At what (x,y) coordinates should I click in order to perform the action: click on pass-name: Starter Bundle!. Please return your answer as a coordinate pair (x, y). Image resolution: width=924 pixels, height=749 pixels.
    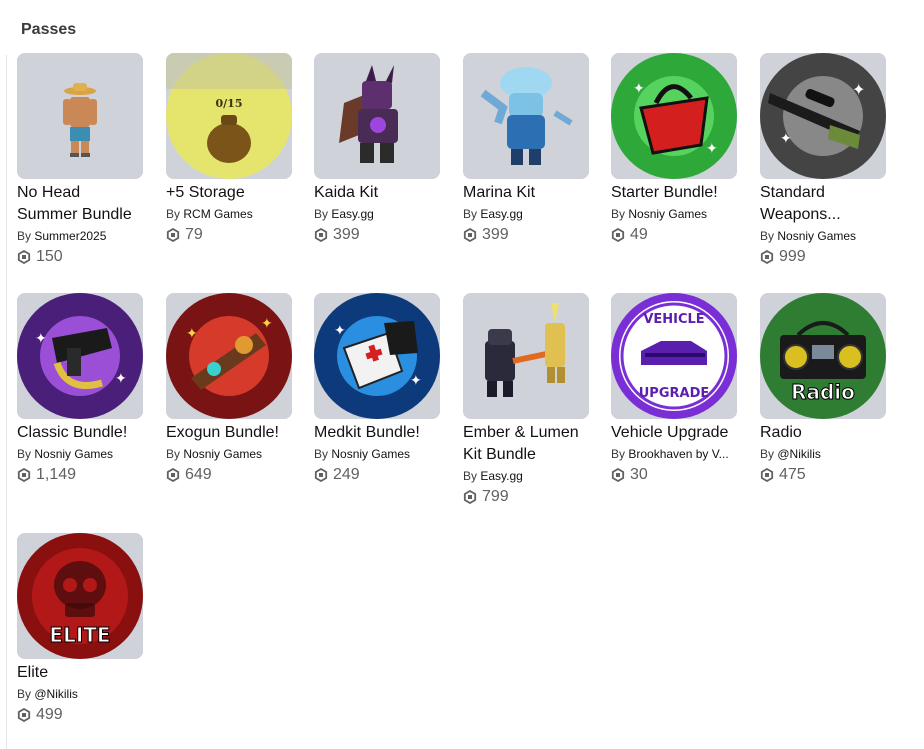
    Looking at the image, I should click on (674, 193).